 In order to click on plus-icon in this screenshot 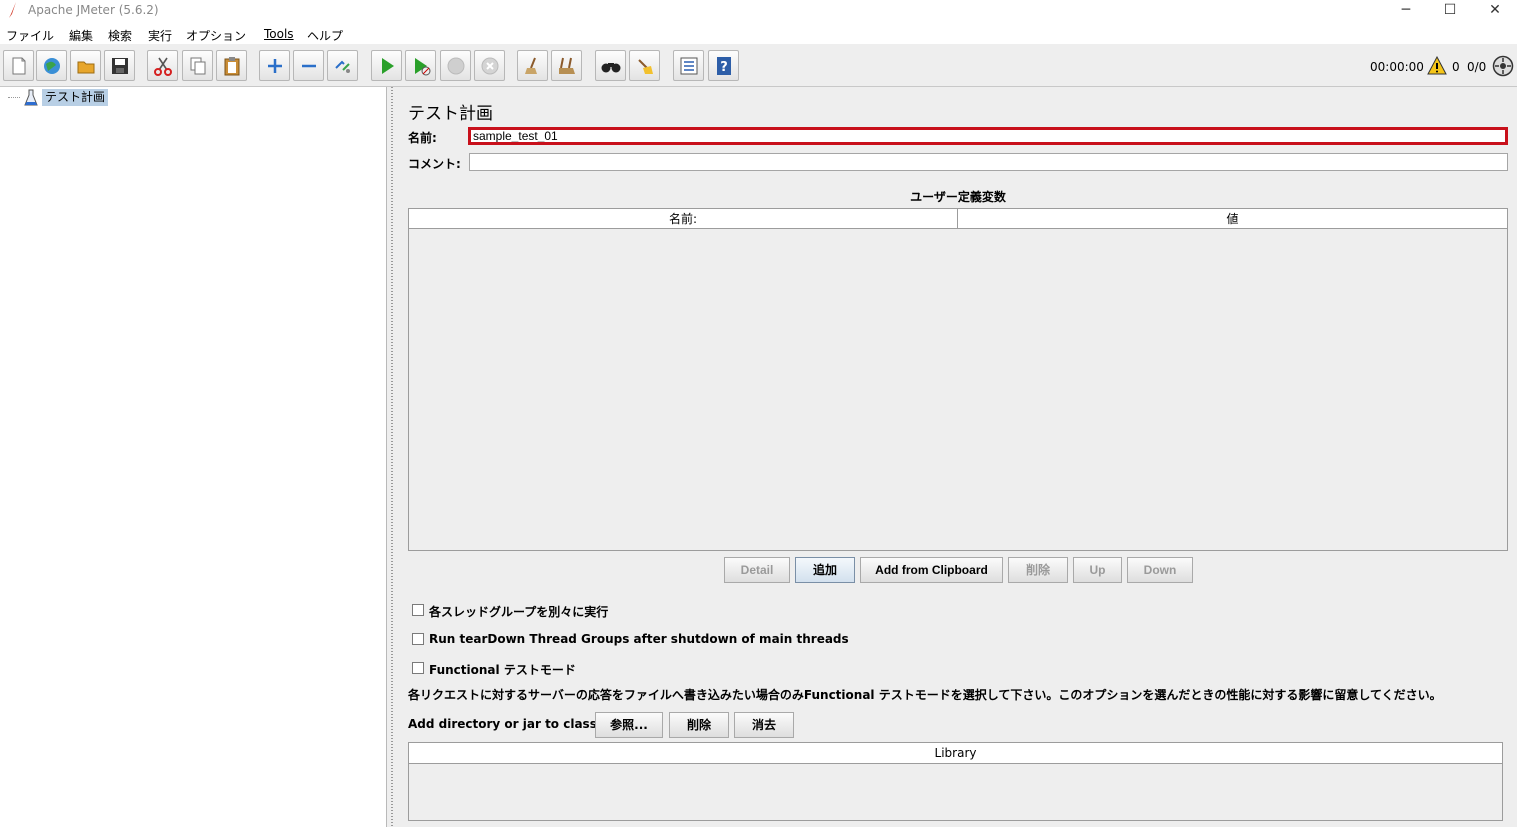, I will do `click(275, 66)`.